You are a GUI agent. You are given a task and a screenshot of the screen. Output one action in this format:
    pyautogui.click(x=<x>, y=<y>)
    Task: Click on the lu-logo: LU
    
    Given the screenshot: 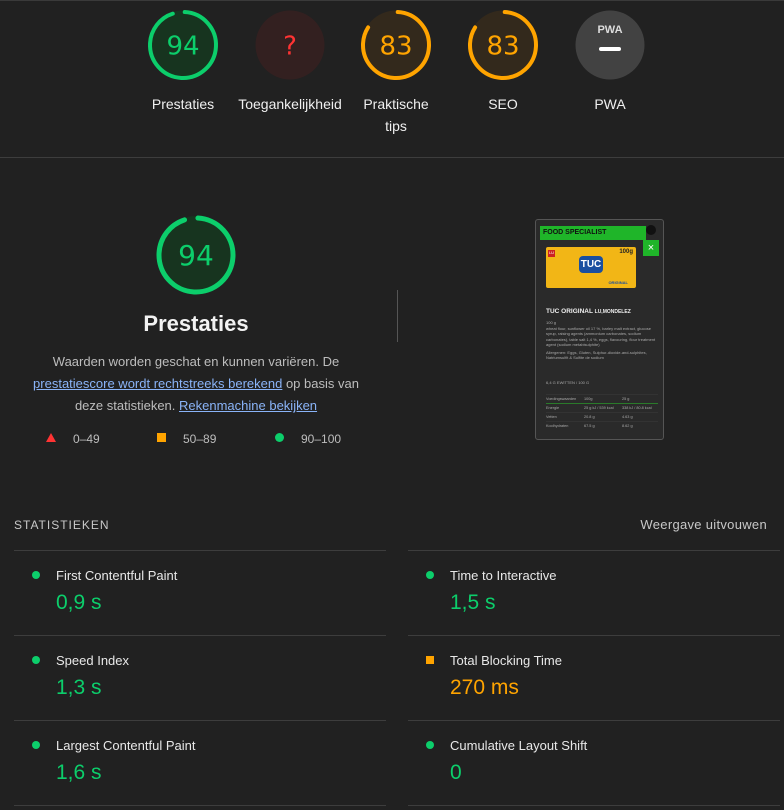 What is the action you would take?
    pyautogui.click(x=551, y=253)
    